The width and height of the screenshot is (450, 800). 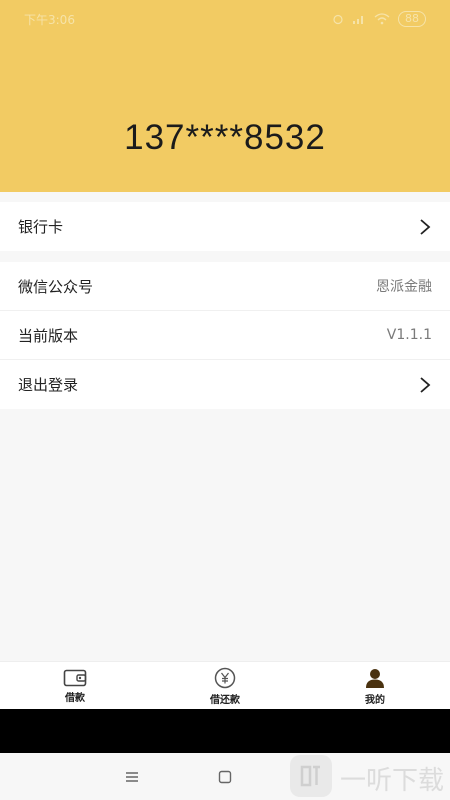 What do you see at coordinates (225, 286) in the screenshot?
I see `wechat-account-row: 微信公众号 恩派金融` at bounding box center [225, 286].